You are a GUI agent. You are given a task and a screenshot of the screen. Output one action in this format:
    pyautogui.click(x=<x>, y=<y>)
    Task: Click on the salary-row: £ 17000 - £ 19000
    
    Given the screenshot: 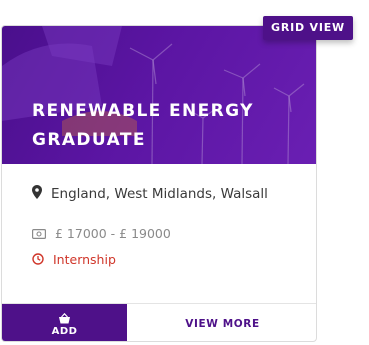 What is the action you would take?
    pyautogui.click(x=101, y=233)
    